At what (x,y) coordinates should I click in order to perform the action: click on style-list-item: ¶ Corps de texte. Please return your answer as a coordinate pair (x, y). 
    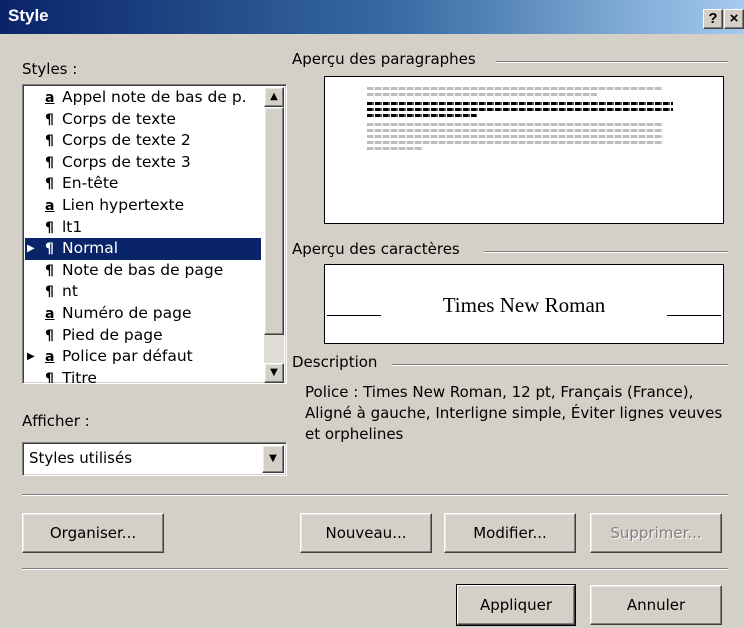
    Looking at the image, I should click on (143, 120).